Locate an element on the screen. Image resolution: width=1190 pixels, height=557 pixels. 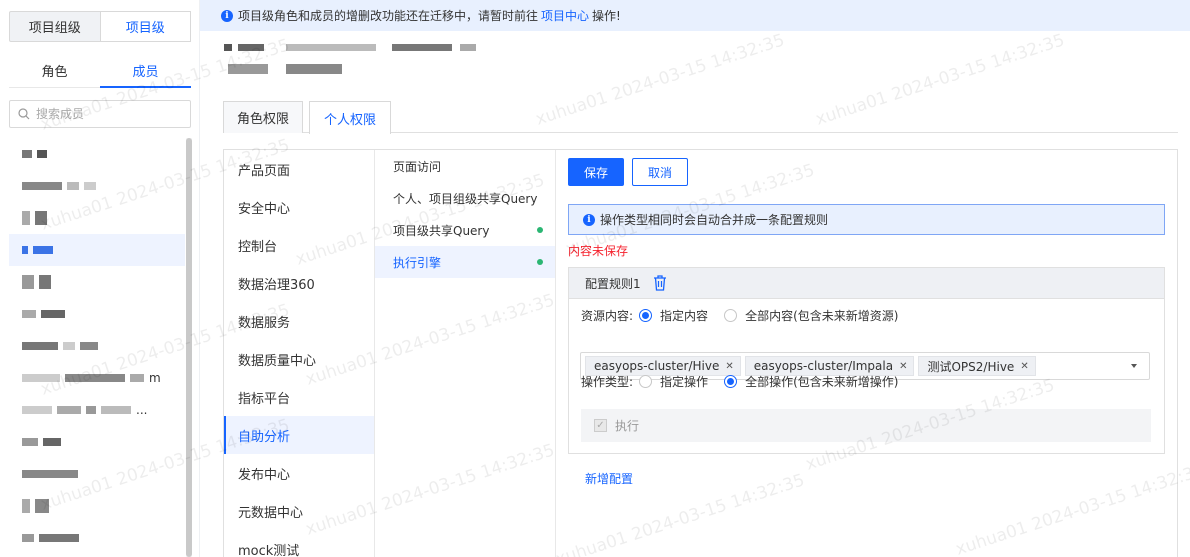
resource-type-item: 项目级共享Query is located at coordinates (465, 230).